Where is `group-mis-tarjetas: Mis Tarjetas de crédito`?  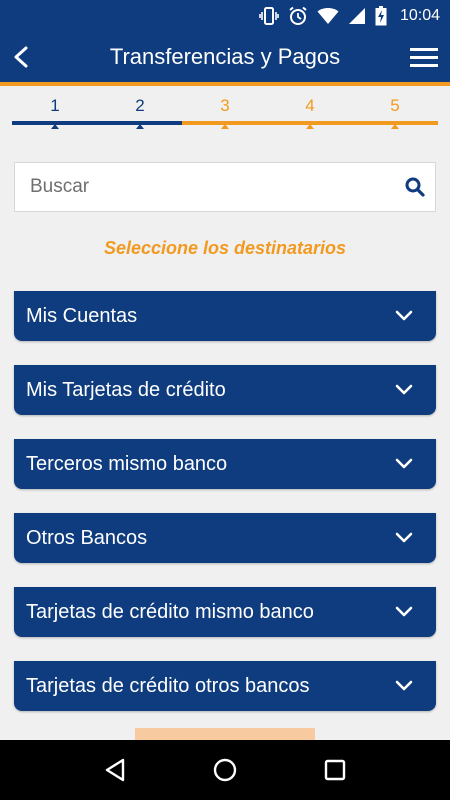 group-mis-tarjetas: Mis Tarjetas de crédito is located at coordinates (225, 390).